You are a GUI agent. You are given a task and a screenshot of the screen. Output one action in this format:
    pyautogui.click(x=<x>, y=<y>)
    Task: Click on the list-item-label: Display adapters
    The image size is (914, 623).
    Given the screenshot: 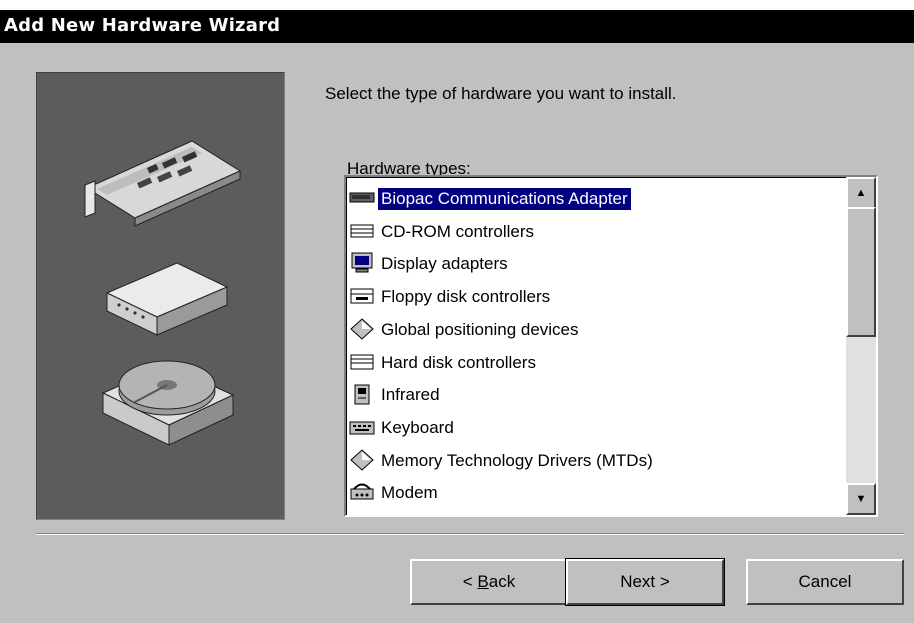 What is the action you would take?
    pyautogui.click(x=444, y=264)
    